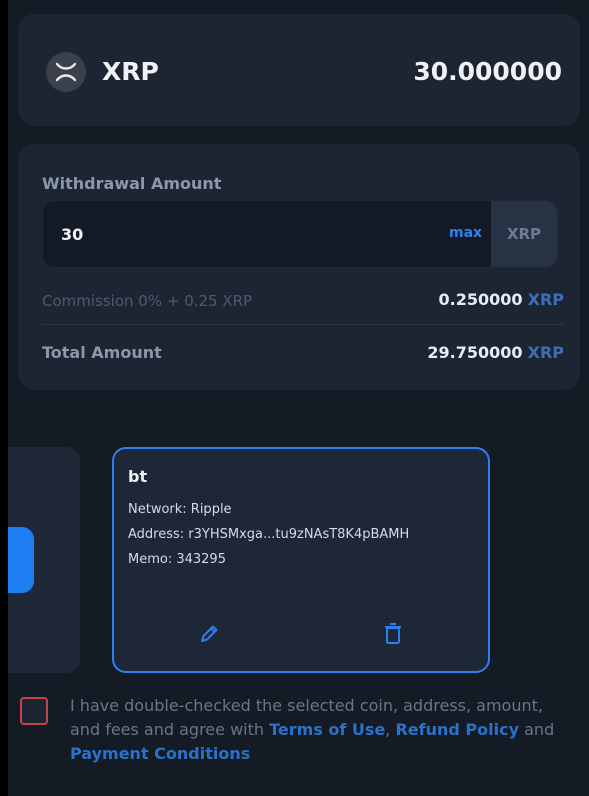 The height and width of the screenshot is (796, 589). What do you see at coordinates (130, 71) in the screenshot?
I see `coin-symbol: XRP` at bounding box center [130, 71].